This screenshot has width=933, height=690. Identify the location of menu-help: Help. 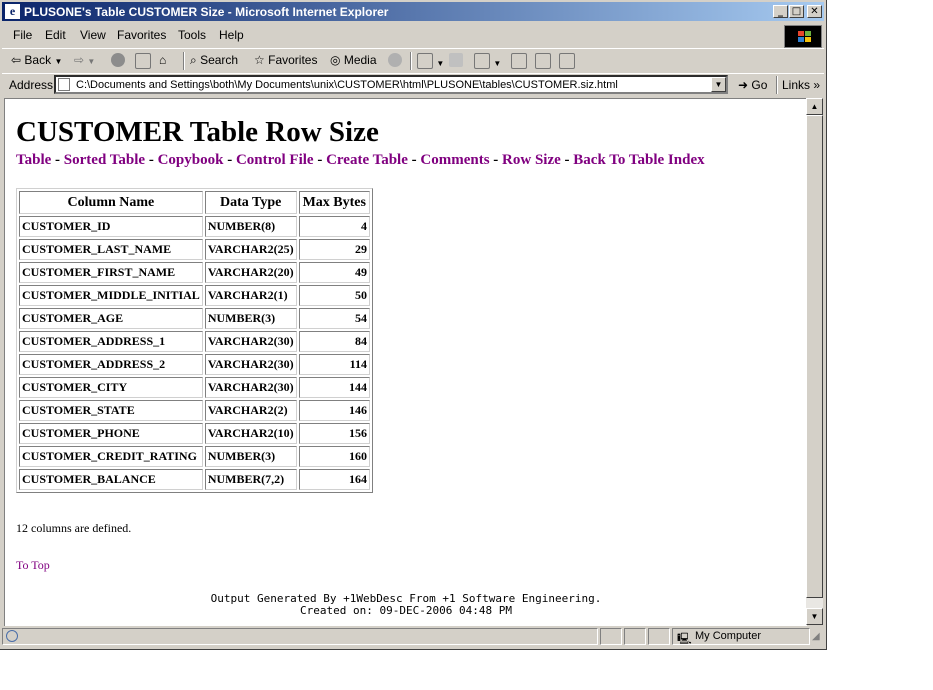
(231, 35).